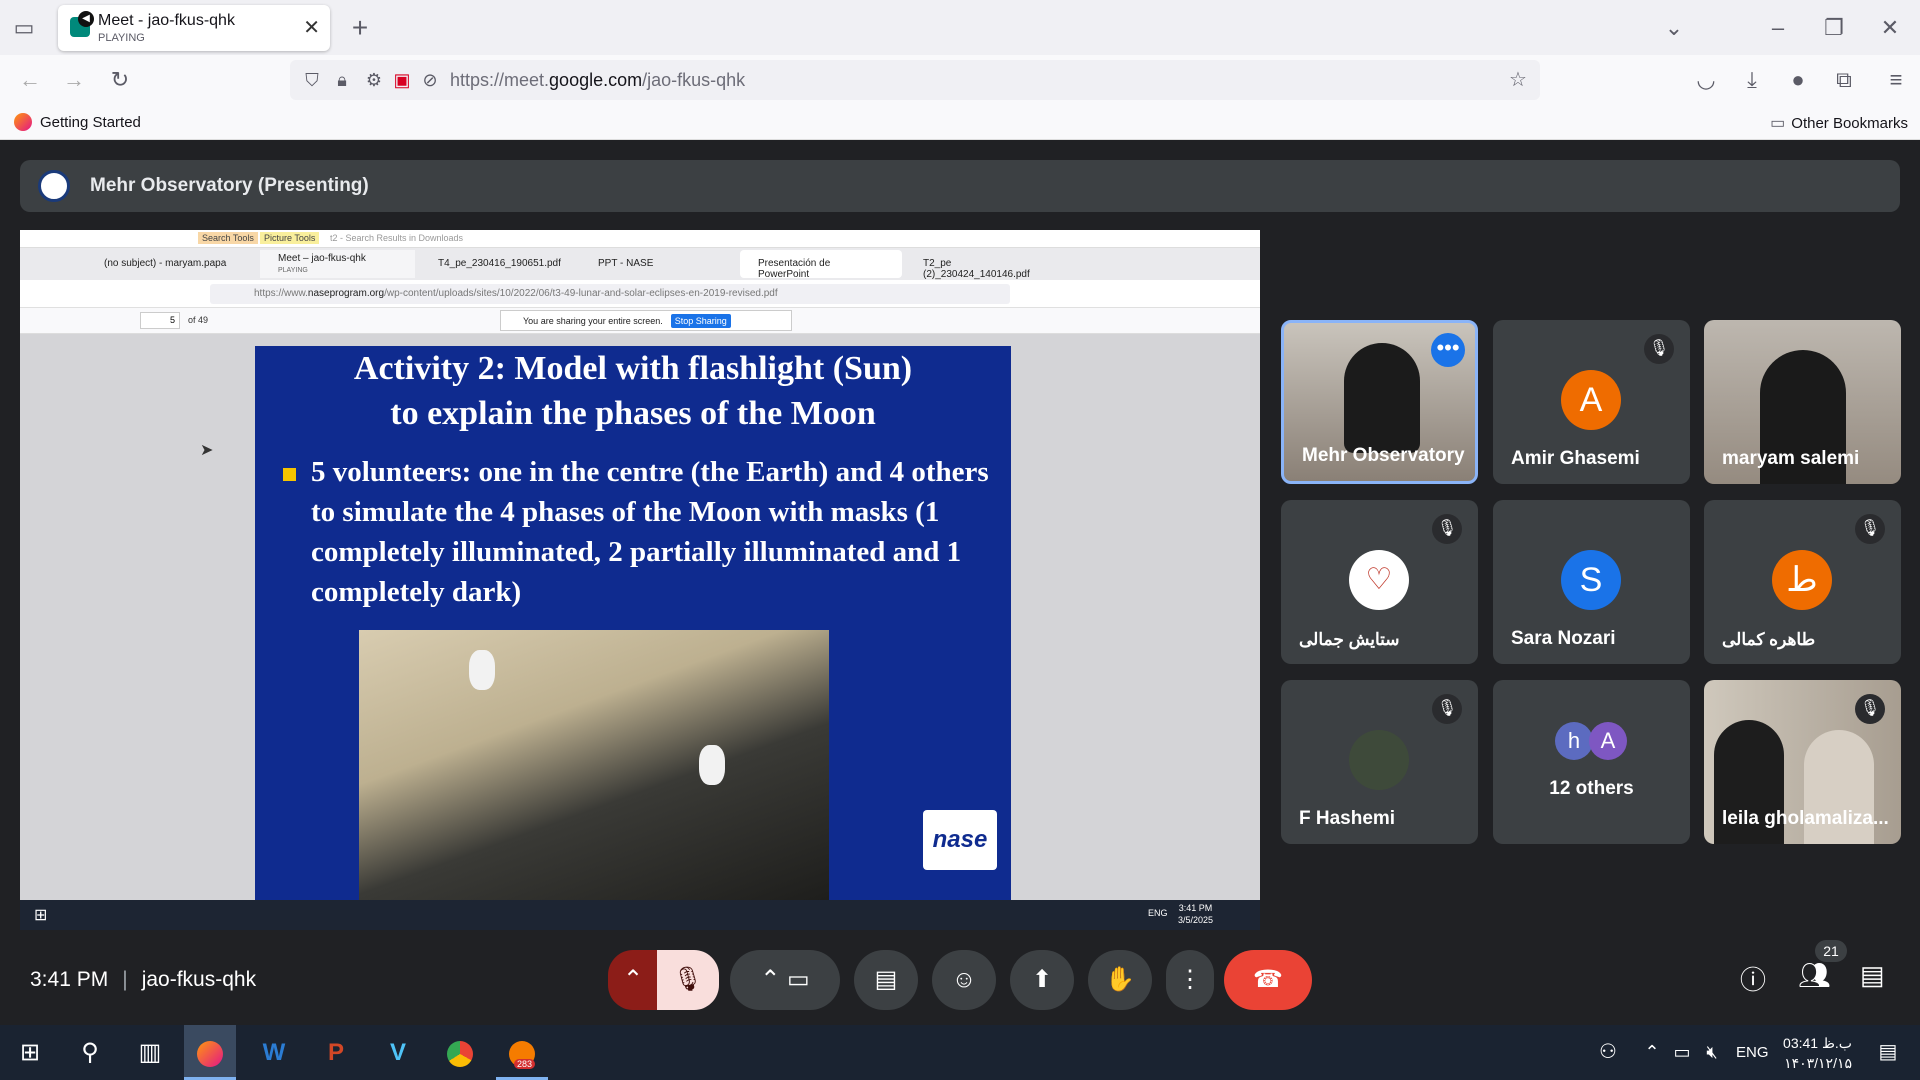 Image resolution: width=1920 pixels, height=1080 pixels. Describe the element at coordinates (1448, 350) in the screenshot. I see `more-options-icon: •••` at that location.